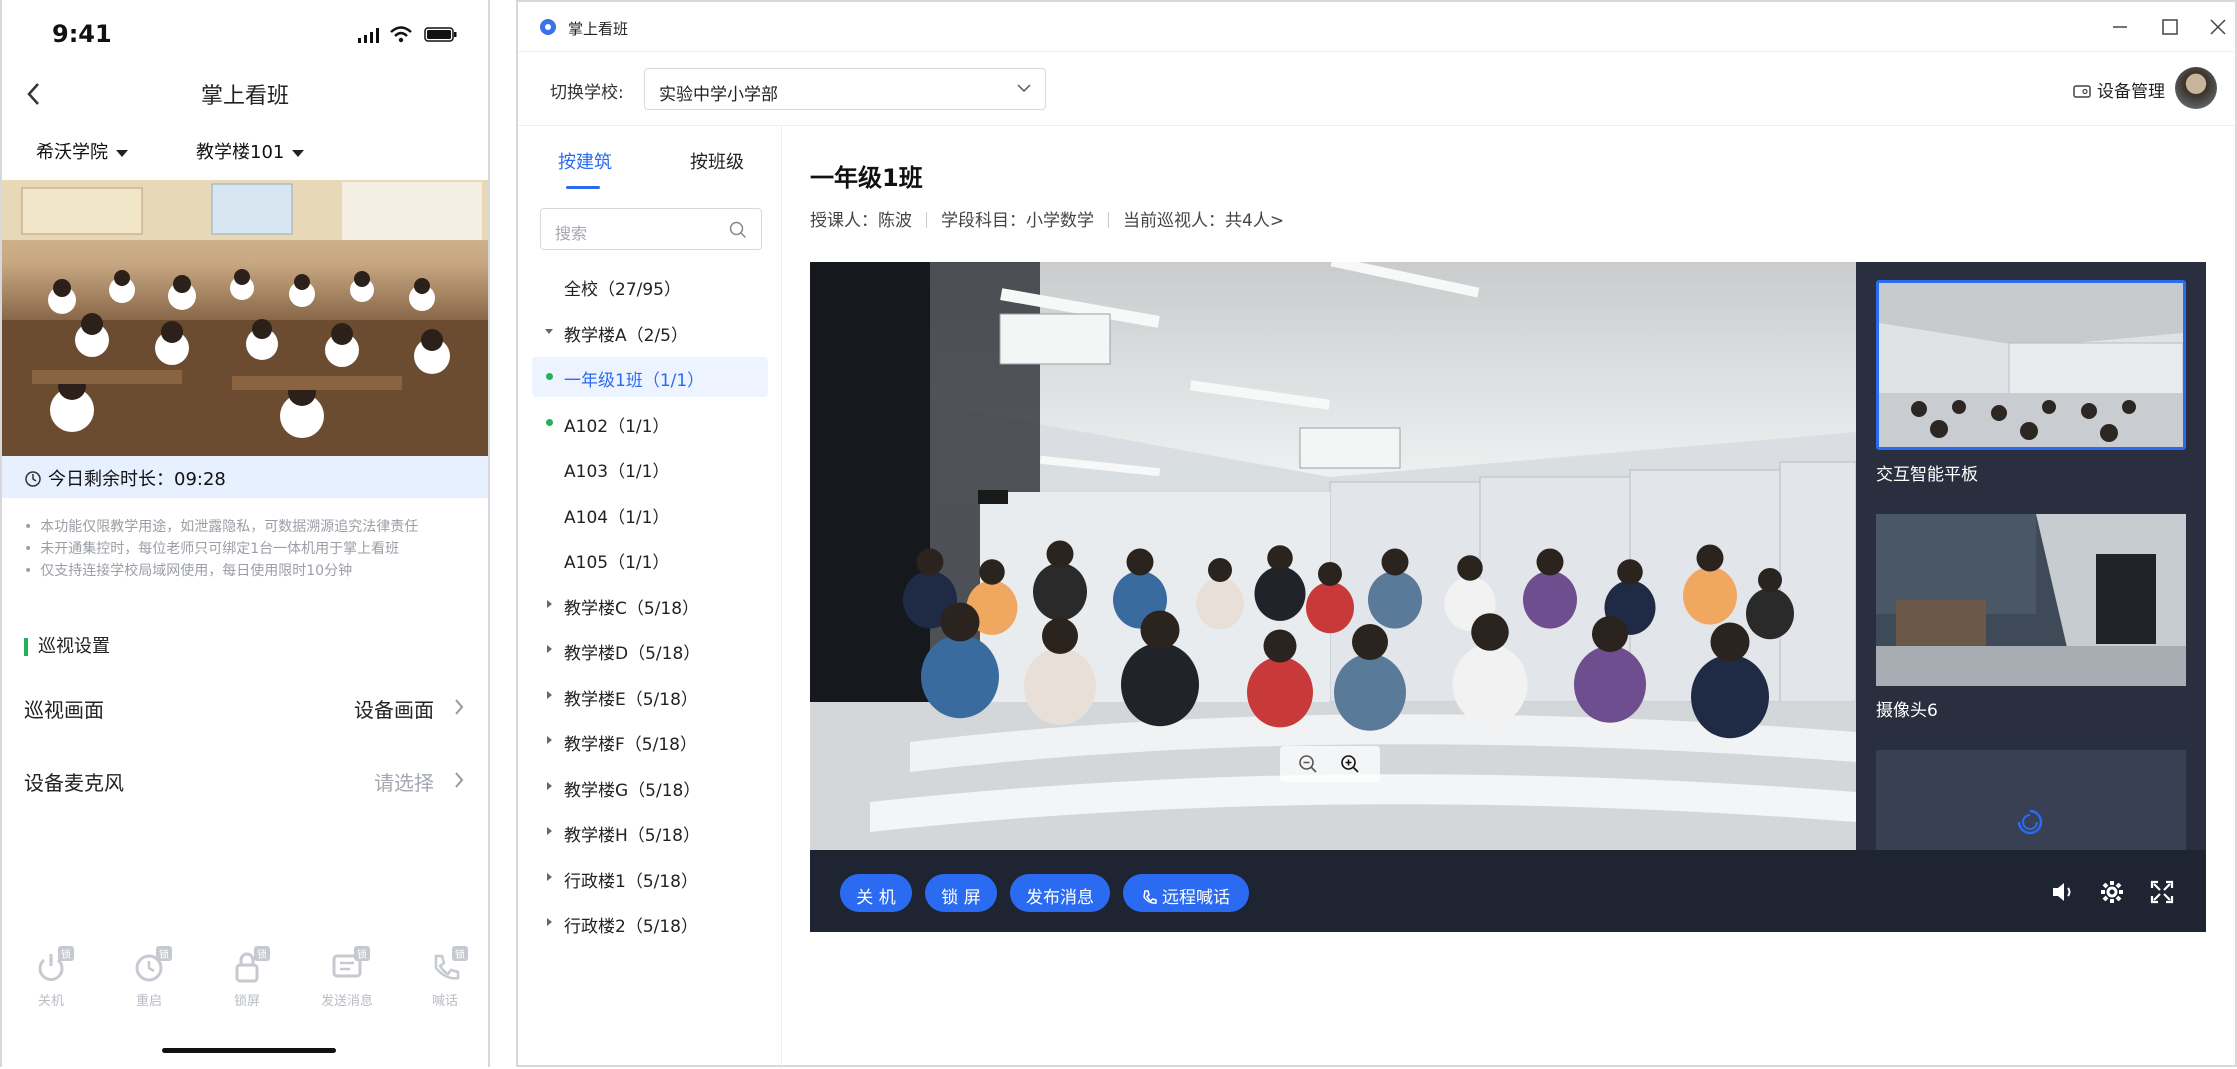 This screenshot has height=1069, width=2237. I want to click on volume-icon, so click(2063, 892).